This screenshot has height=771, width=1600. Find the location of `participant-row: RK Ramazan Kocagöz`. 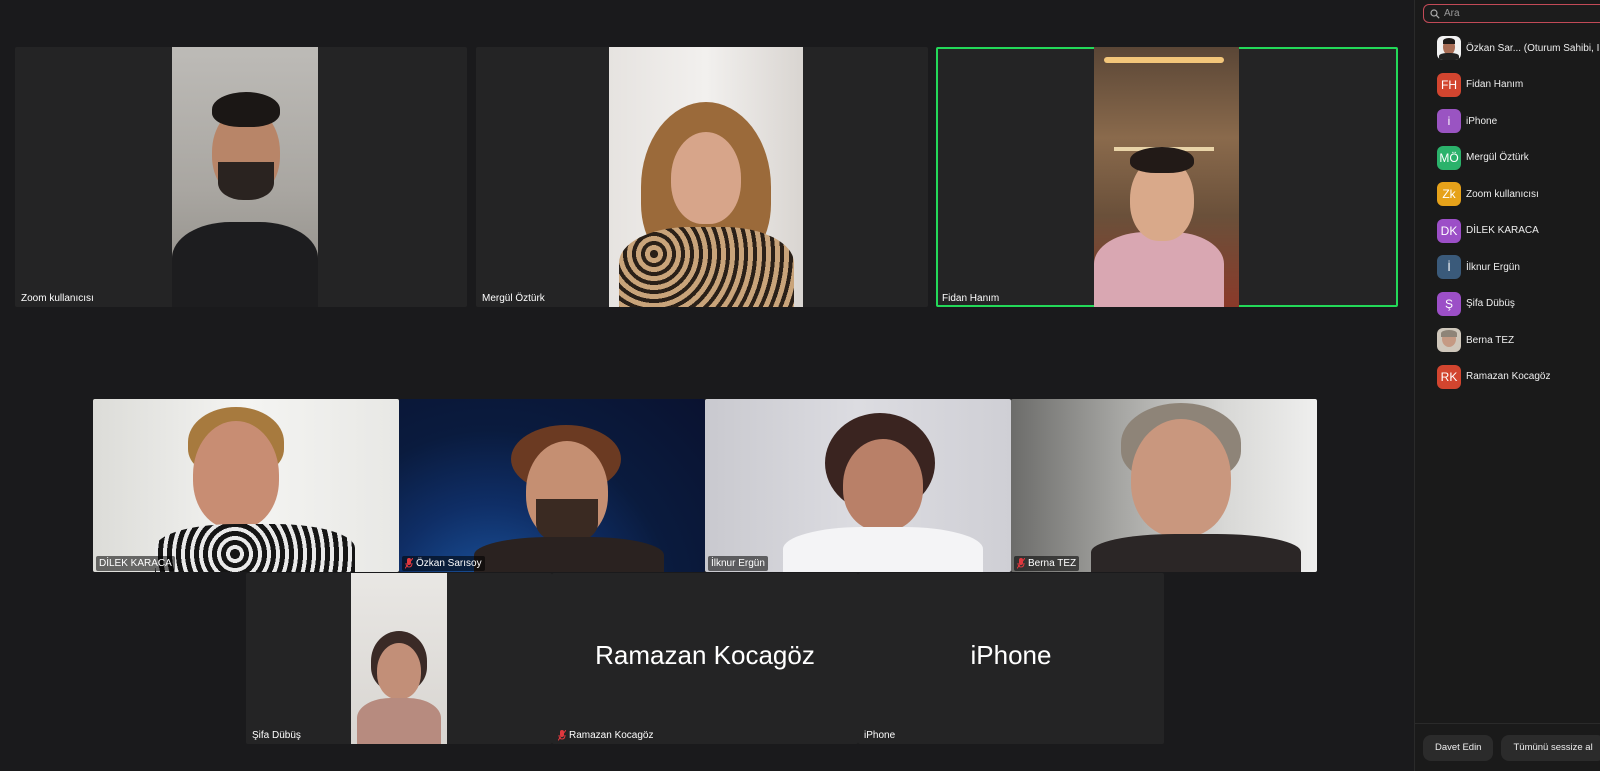

participant-row: RK Ramazan Kocagöz is located at coordinates (1507, 377).